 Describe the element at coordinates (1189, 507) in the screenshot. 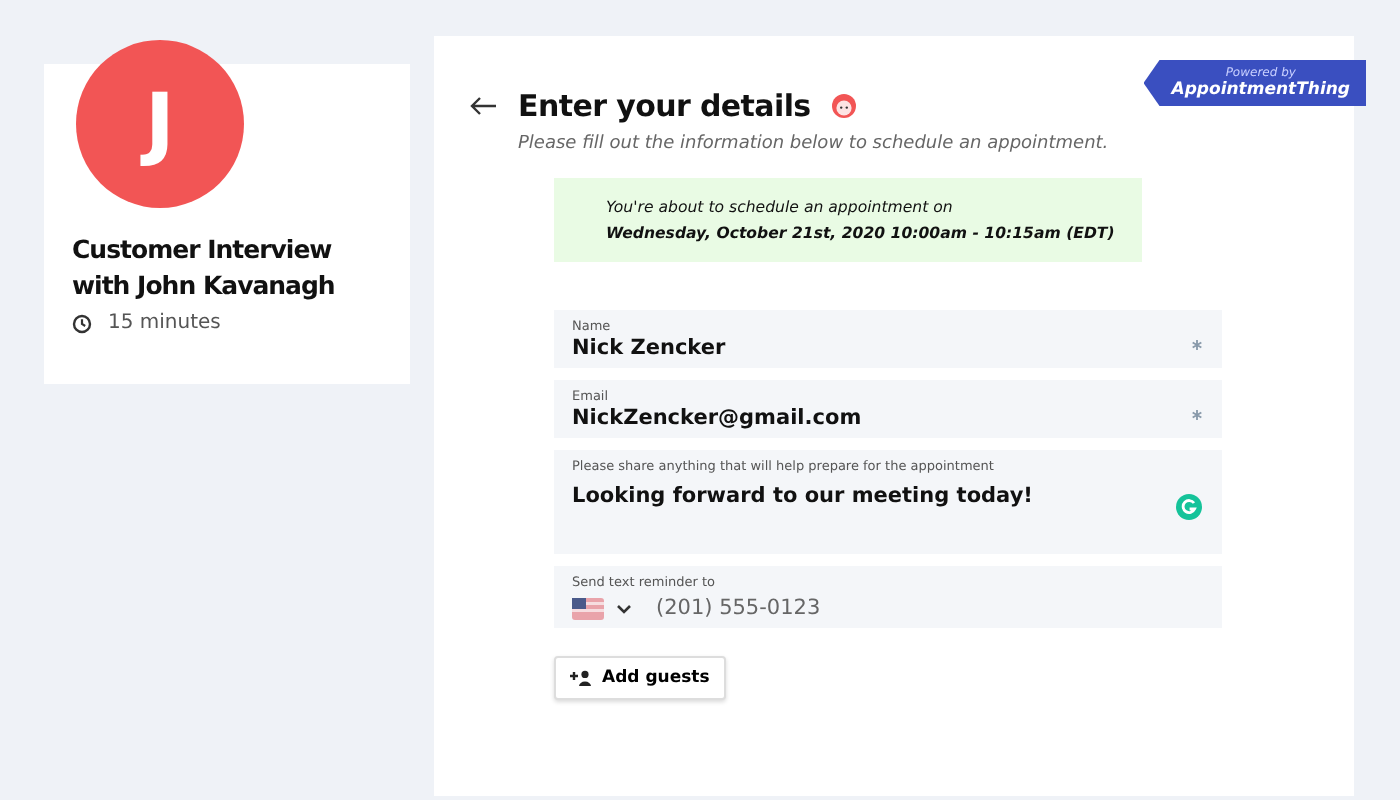

I see `grammar-check-icon` at that location.